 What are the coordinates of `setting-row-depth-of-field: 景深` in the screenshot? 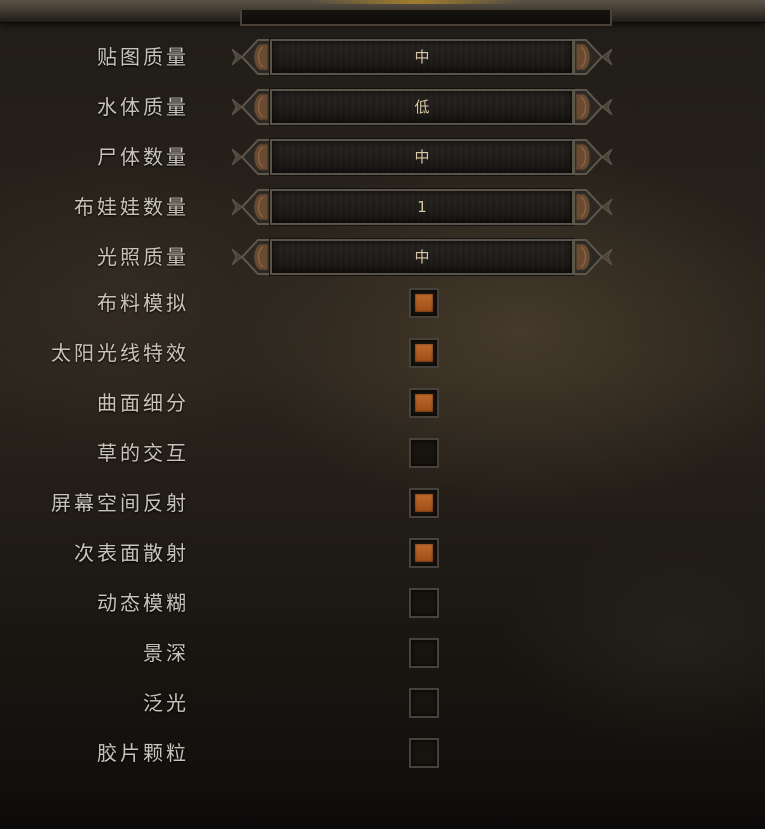 It's located at (382, 653).